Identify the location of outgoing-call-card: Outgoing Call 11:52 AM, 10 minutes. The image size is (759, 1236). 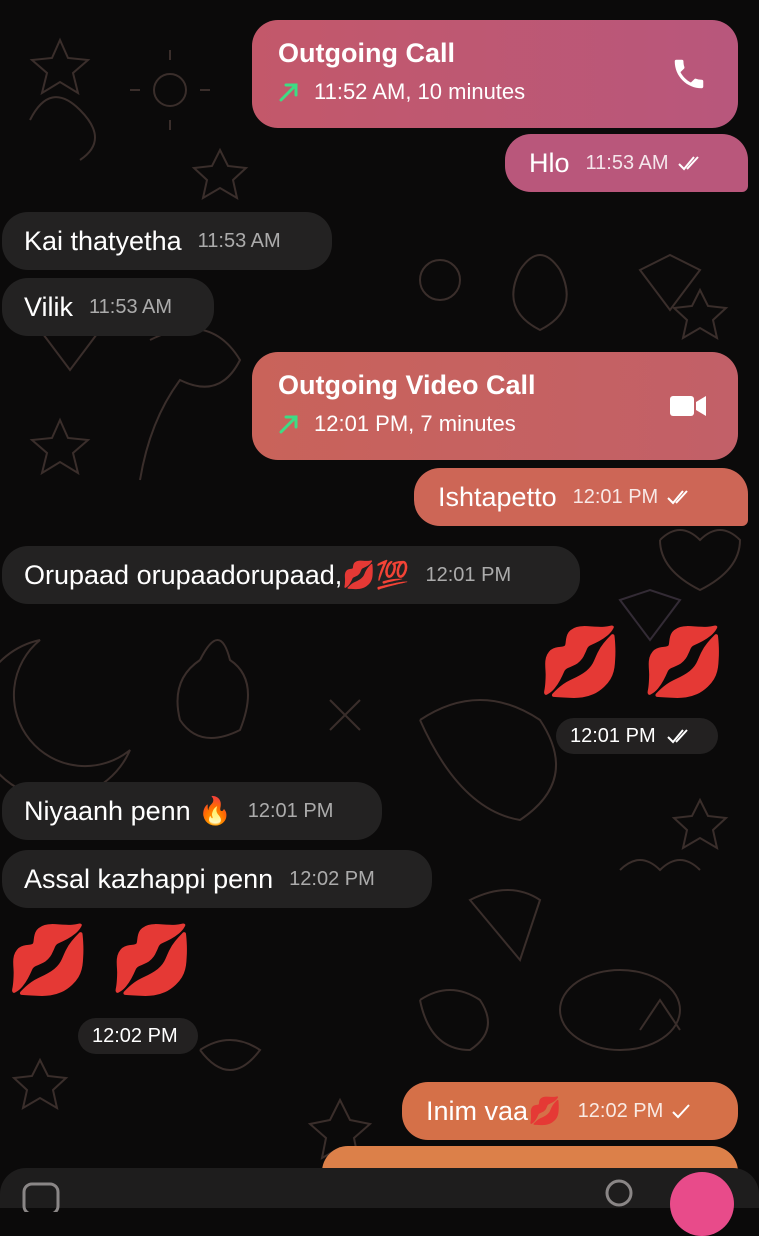
(495, 74).